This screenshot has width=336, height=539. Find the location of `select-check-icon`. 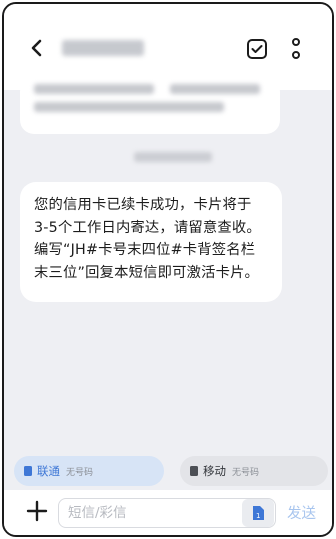

select-check-icon is located at coordinates (257, 49).